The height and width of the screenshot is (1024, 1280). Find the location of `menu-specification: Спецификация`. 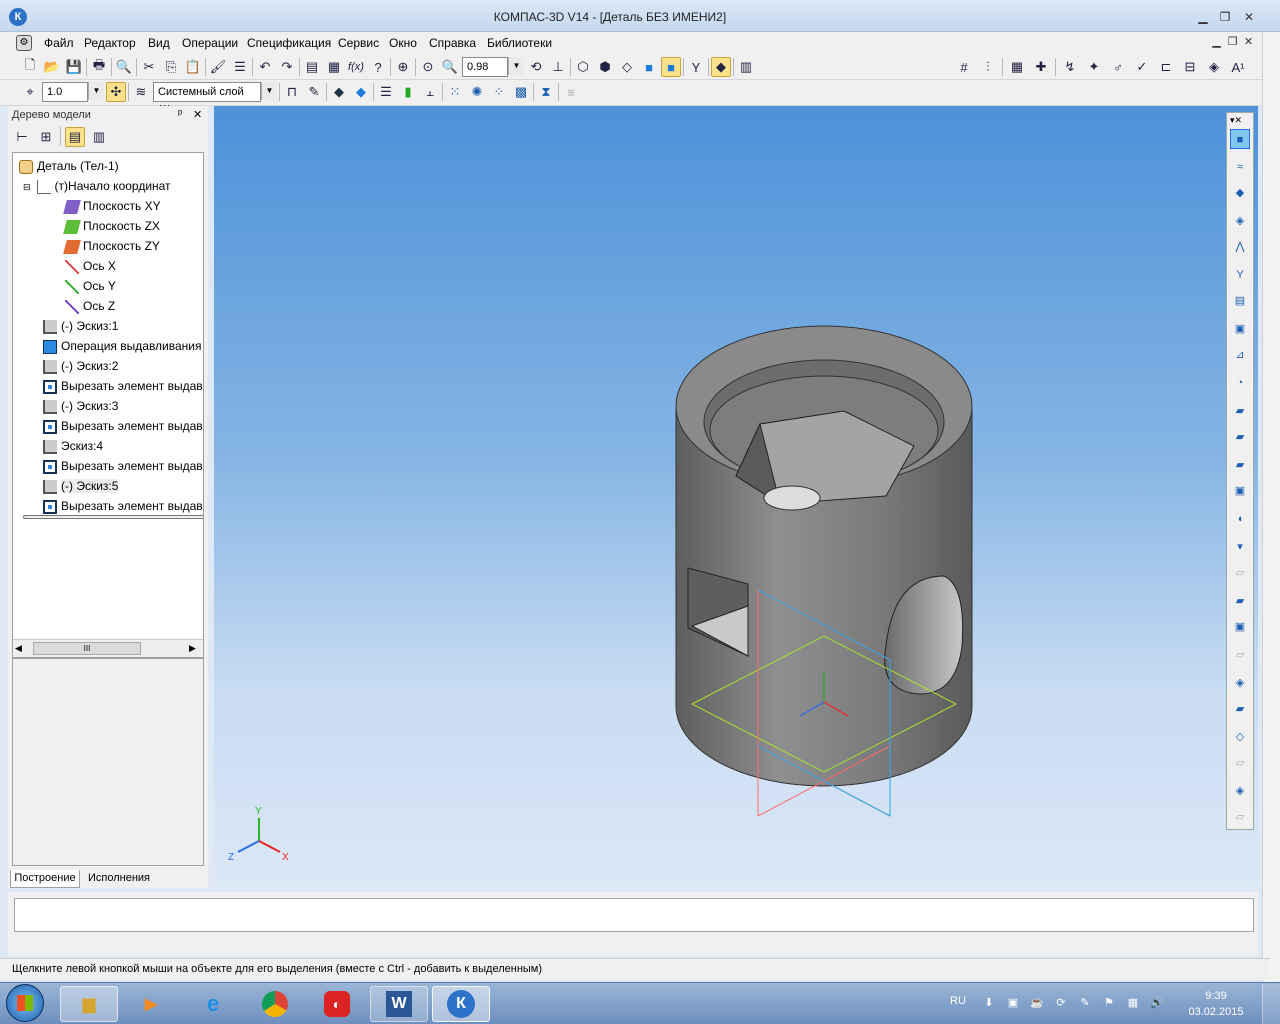

menu-specification: Спецификация is located at coordinates (289, 43).